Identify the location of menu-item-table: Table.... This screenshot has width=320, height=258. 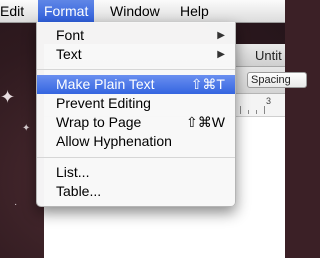
(136, 191).